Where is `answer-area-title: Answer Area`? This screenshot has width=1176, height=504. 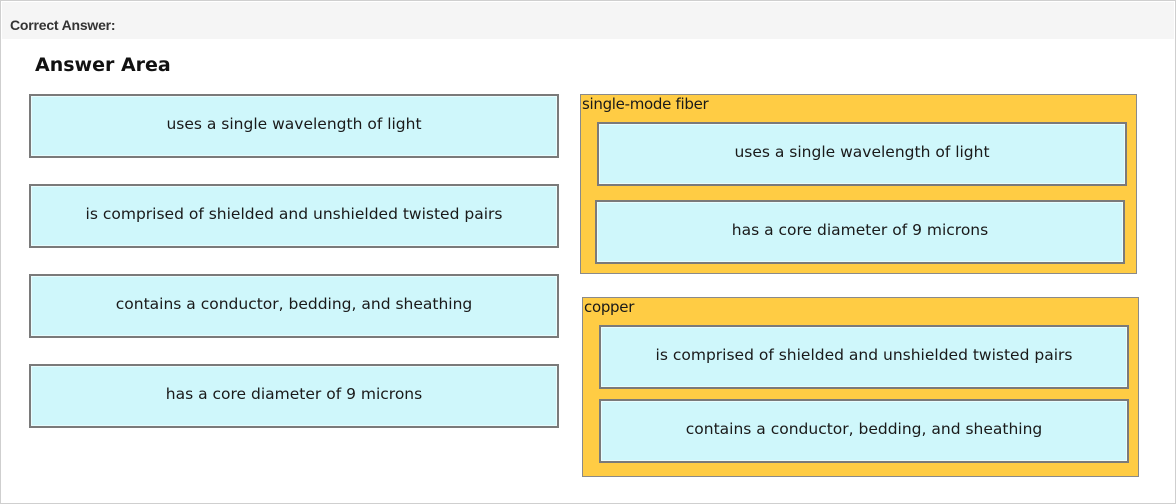
answer-area-title: Answer Area is located at coordinates (103, 65).